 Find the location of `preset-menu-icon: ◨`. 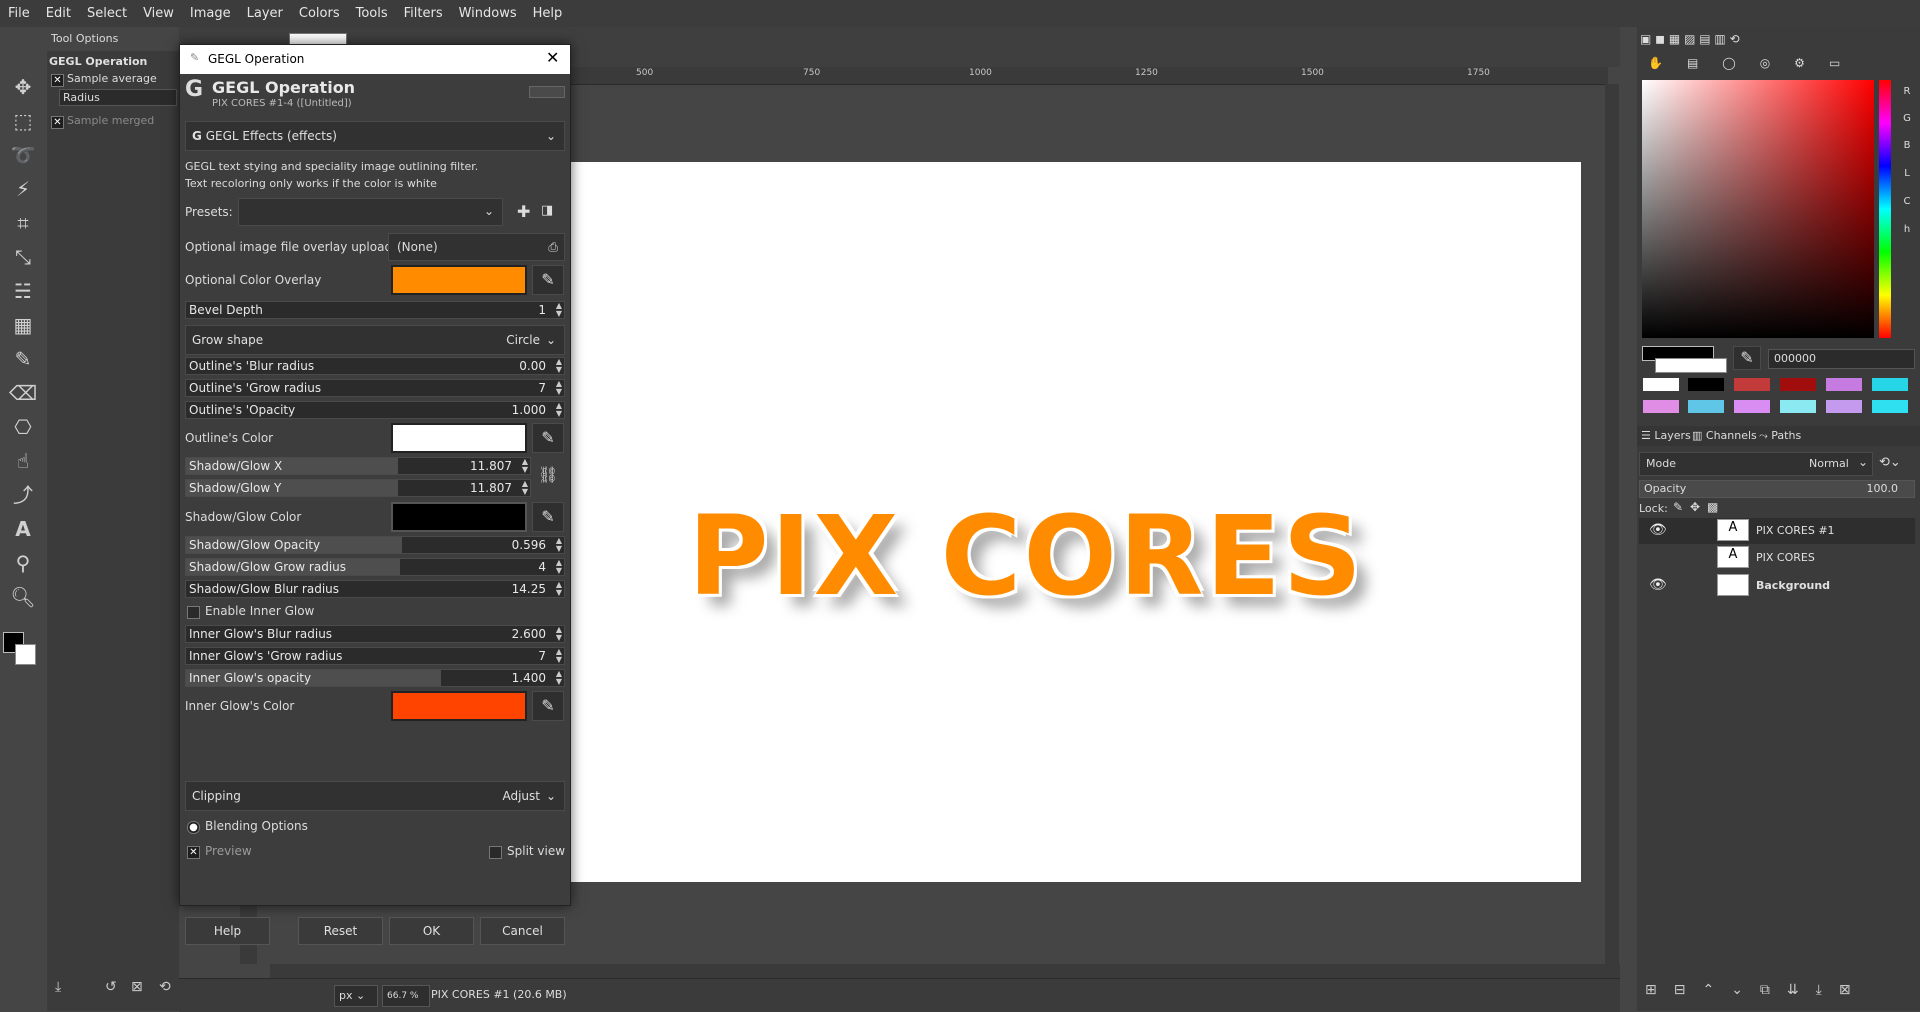

preset-menu-icon: ◨ is located at coordinates (547, 210).